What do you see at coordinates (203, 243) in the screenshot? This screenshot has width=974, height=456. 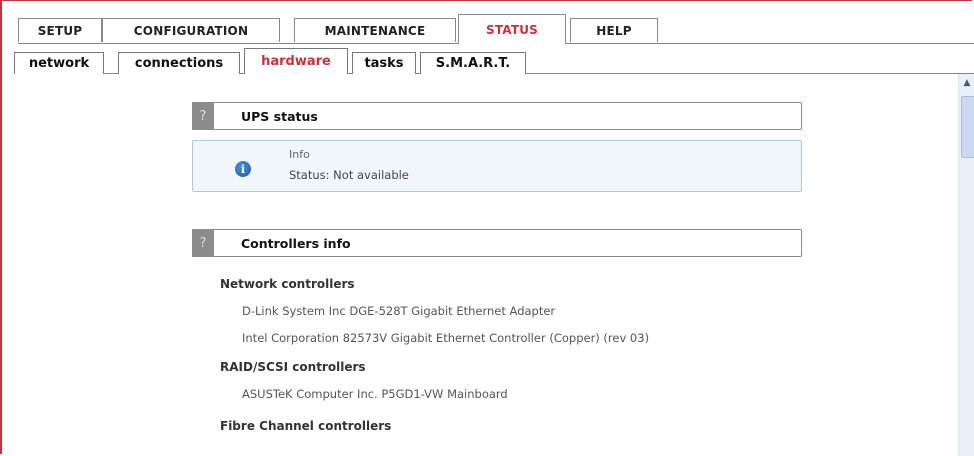 I see `controllers-help-button: ?` at bounding box center [203, 243].